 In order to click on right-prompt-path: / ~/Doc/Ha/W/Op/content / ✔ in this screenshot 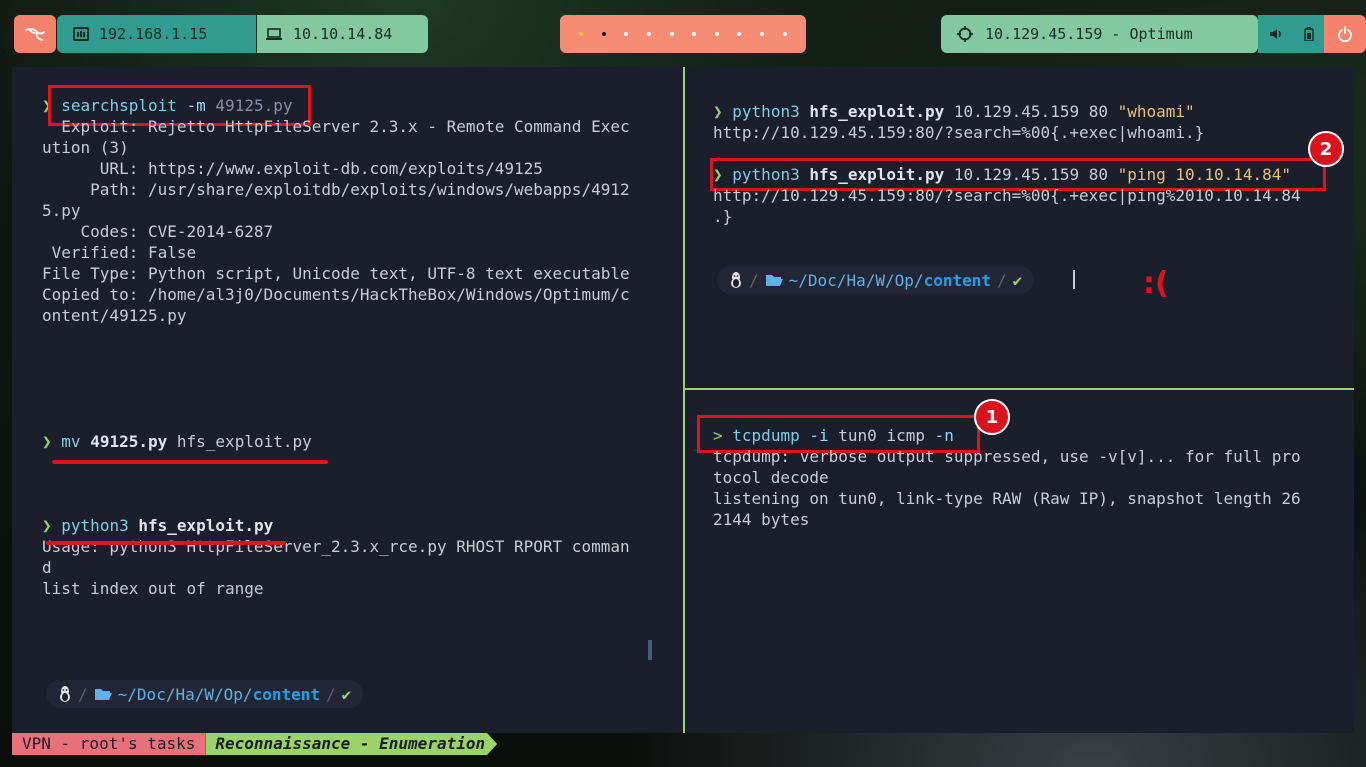, I will do `click(876, 280)`.